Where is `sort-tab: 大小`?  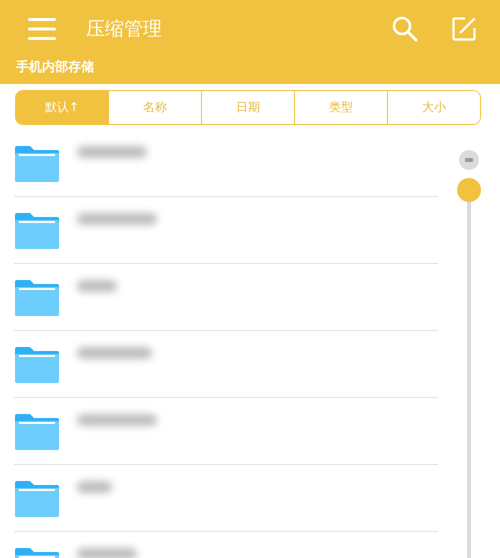 sort-tab: 大小 is located at coordinates (433, 107).